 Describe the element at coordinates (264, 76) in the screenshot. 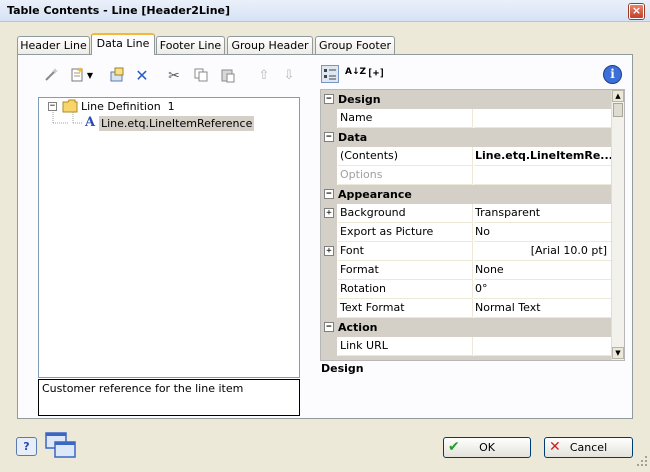

I see `move-up-icon: ⇧` at that location.